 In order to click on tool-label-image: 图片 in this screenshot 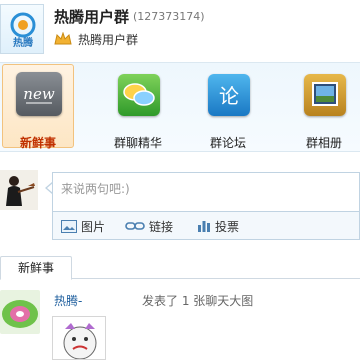, I will do `click(93, 226)`.